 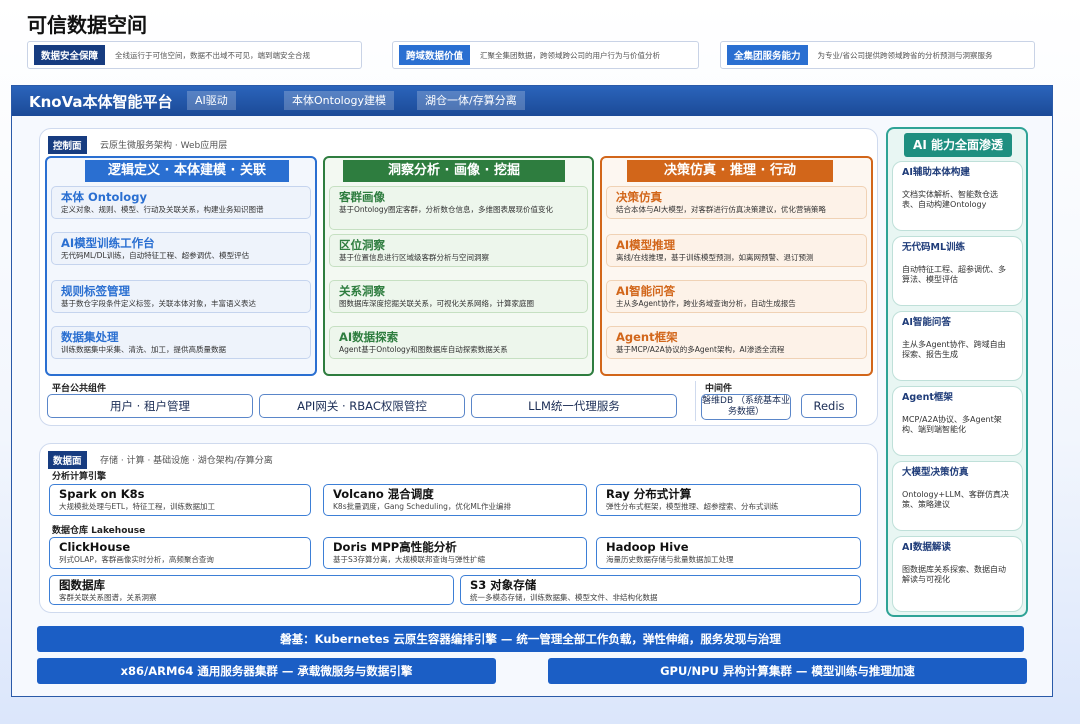 I want to click on control-plane-desc: 云原生微服务架构 · Web应用层, so click(x=164, y=146).